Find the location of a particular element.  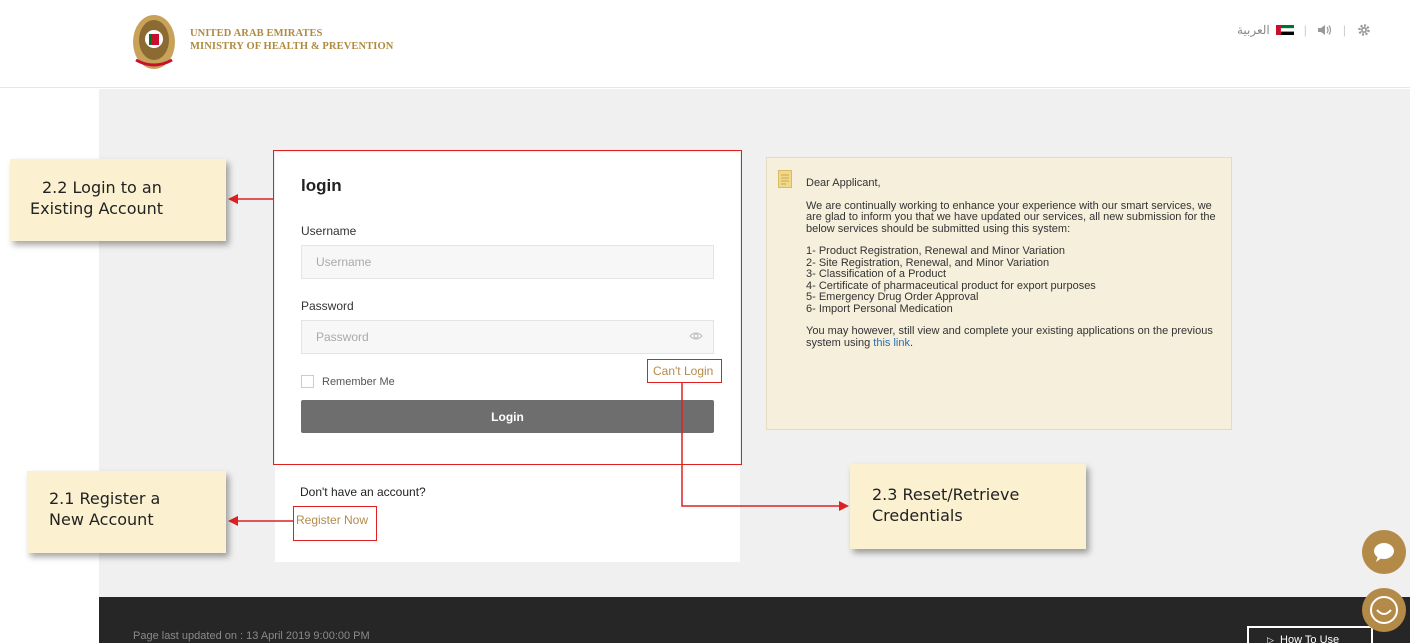

how-to-use-label: How To Use is located at coordinates (1310, 638).